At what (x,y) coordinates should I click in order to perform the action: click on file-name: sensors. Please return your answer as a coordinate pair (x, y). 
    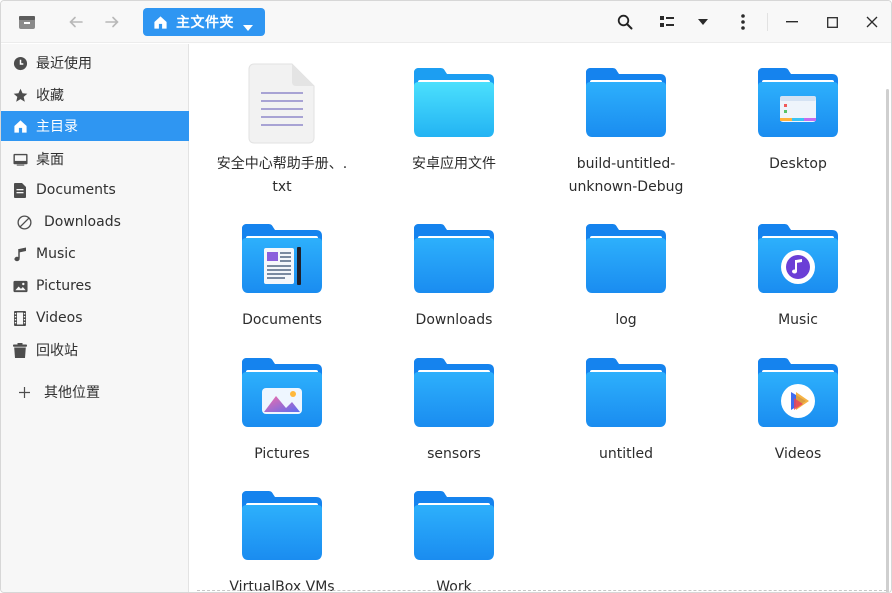
    Looking at the image, I should click on (454, 454).